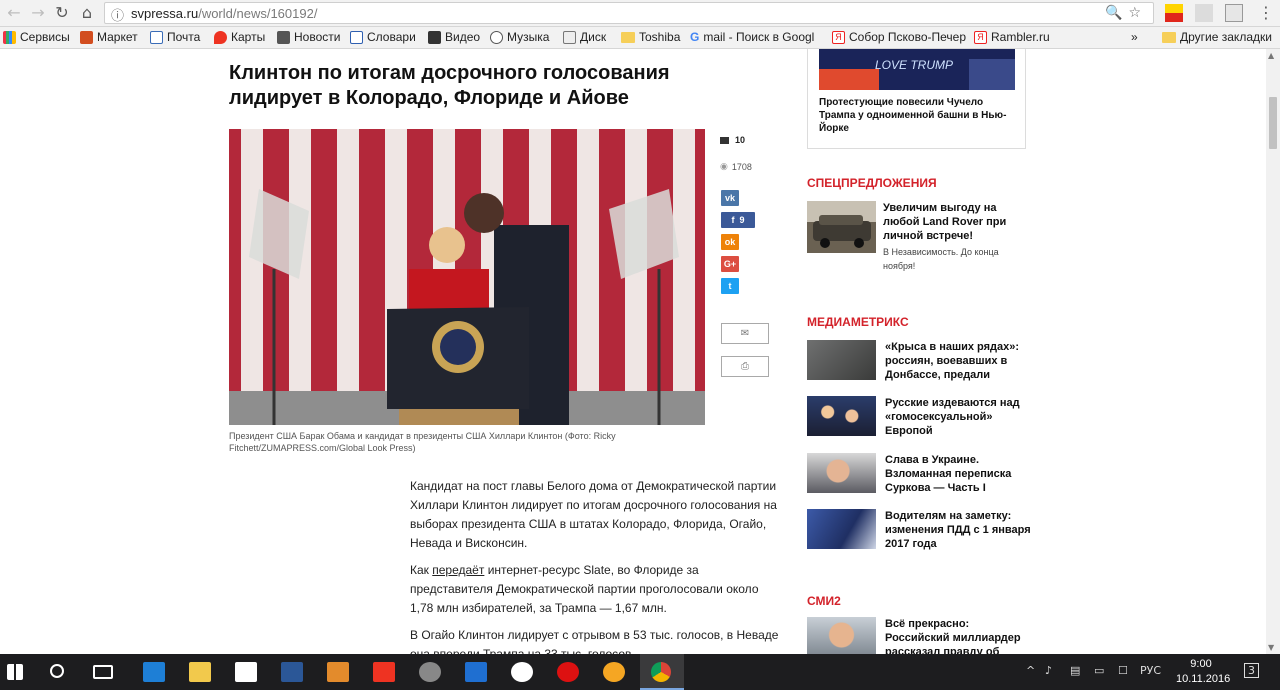  I want to click on word-icon, so click(292, 672).